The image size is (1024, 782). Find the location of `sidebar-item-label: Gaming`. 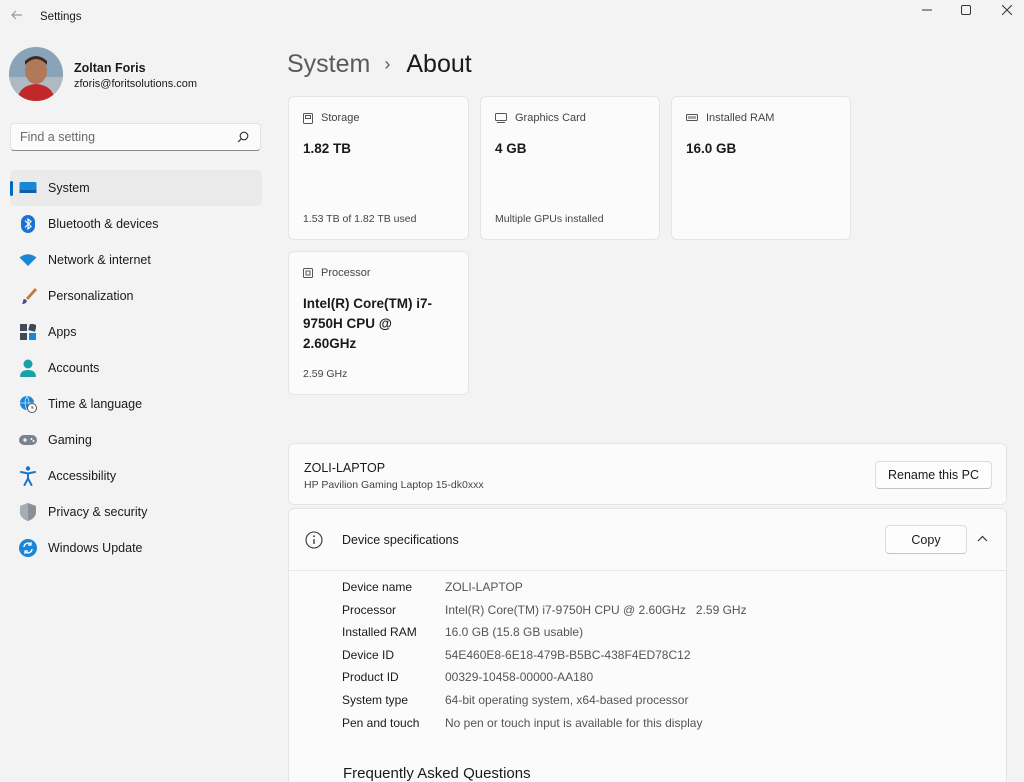

sidebar-item-label: Gaming is located at coordinates (70, 440).